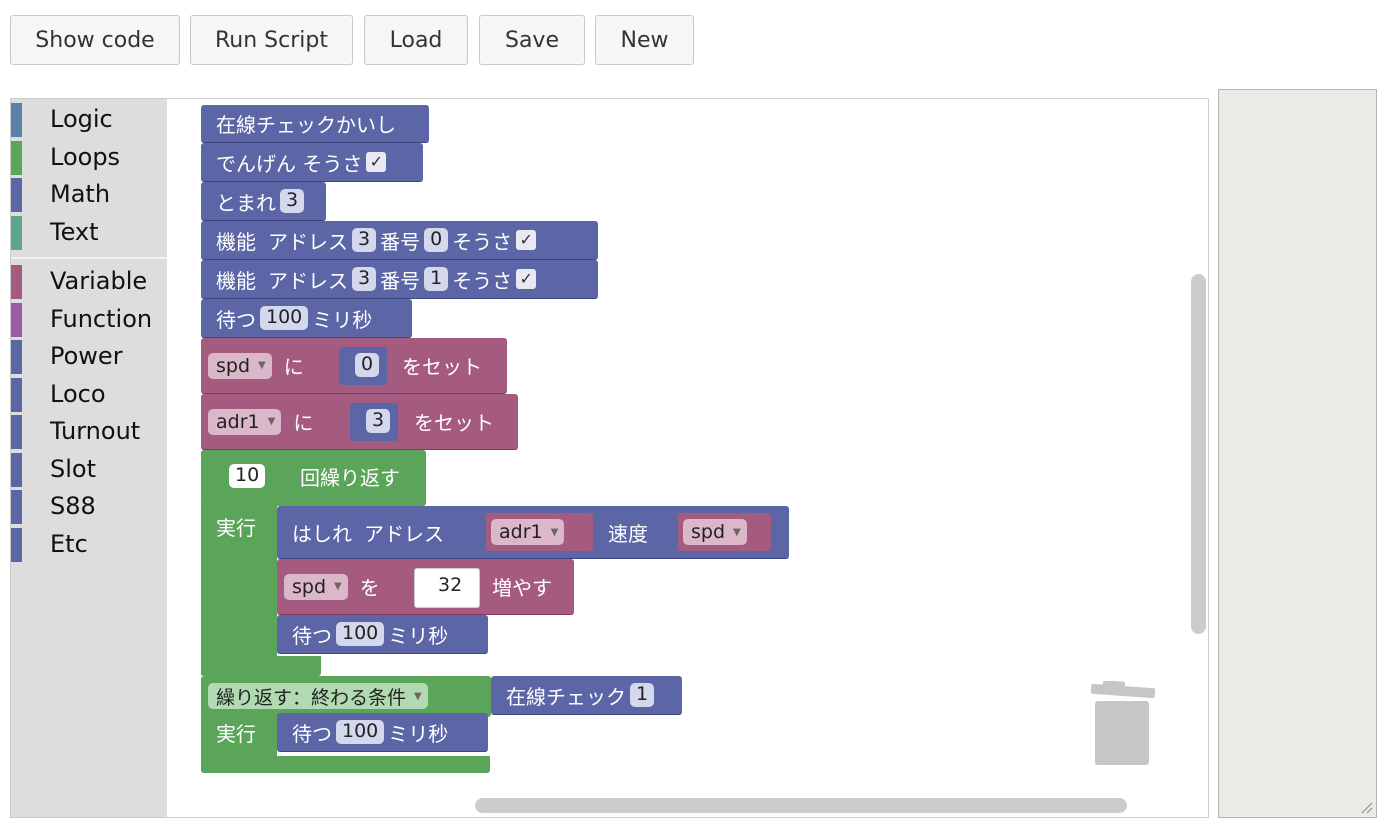 The image size is (1385, 824). What do you see at coordinates (586, 695) in the screenshot?
I see `block-occupancy-check: 在線チェック 1` at bounding box center [586, 695].